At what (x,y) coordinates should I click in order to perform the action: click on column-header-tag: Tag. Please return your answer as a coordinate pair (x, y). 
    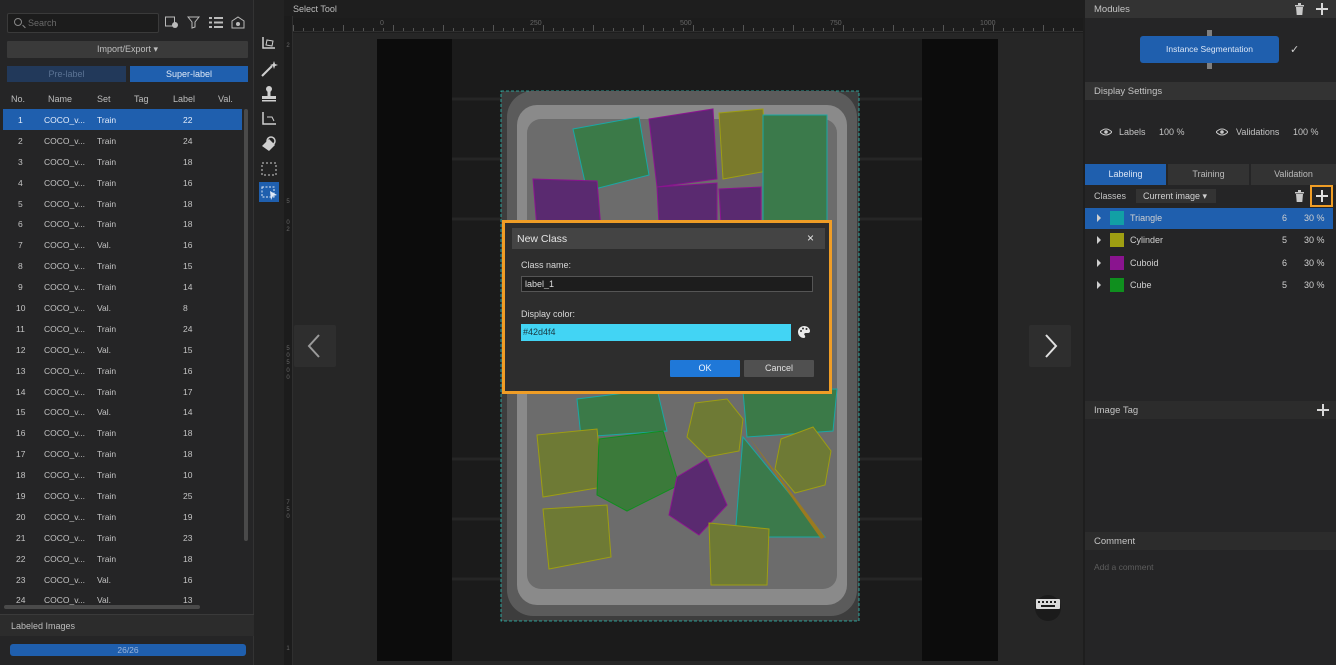
    Looking at the image, I should click on (141, 99).